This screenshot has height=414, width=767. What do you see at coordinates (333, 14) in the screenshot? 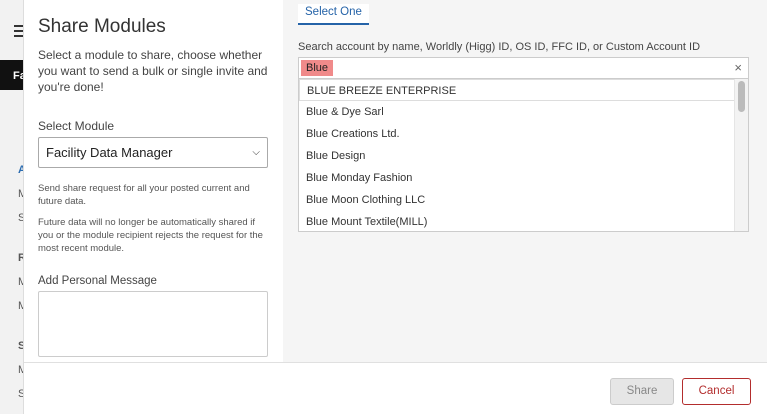
I see `tab-select-one: Select One` at bounding box center [333, 14].